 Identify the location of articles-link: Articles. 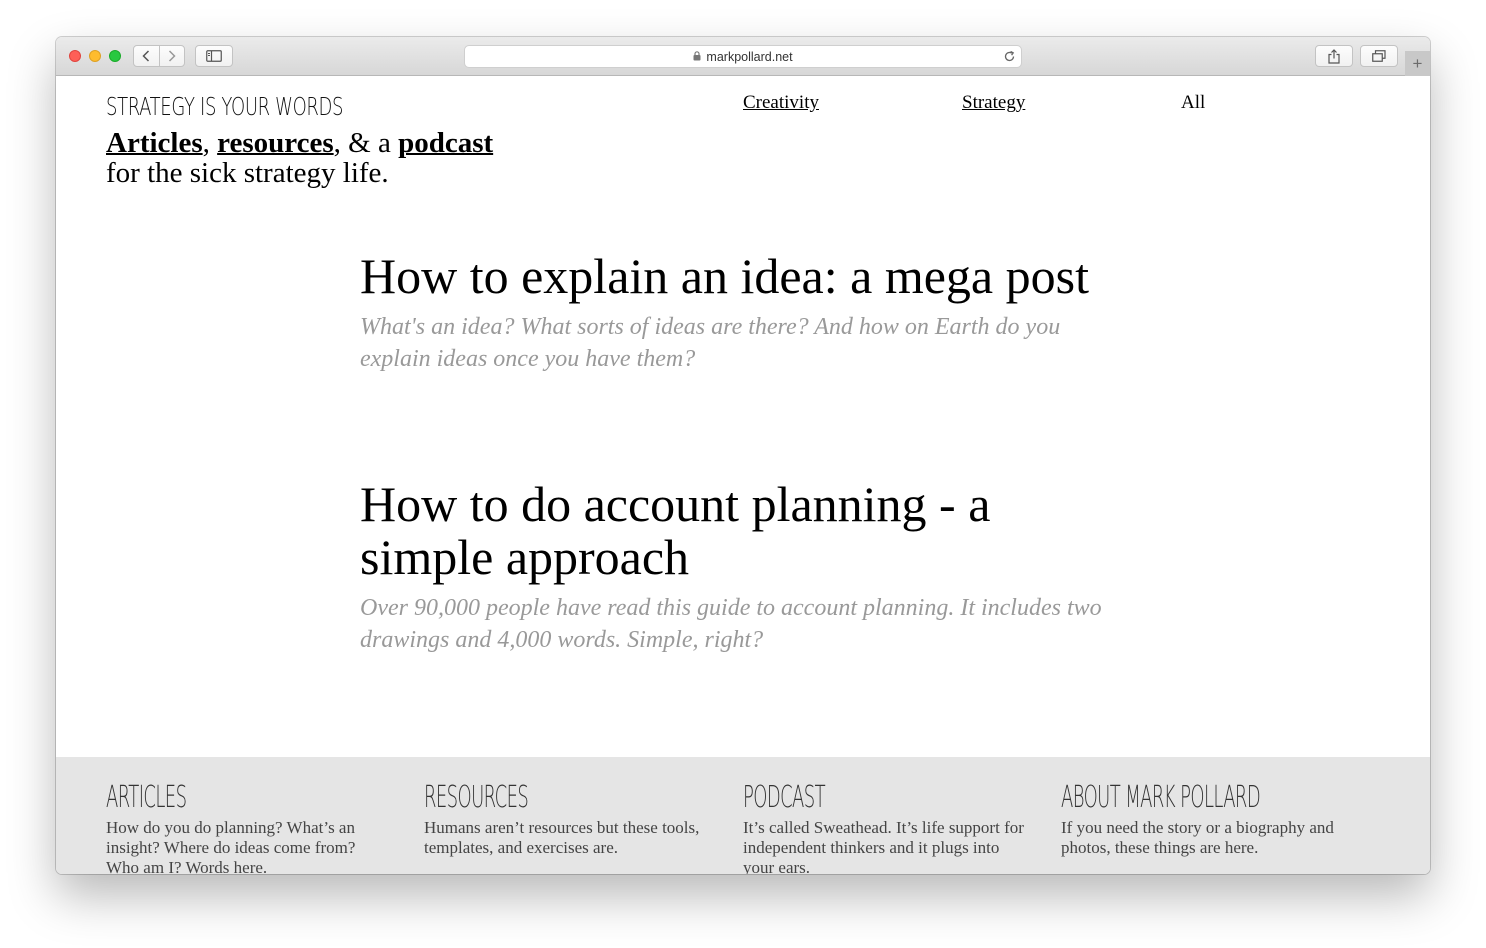
(154, 143).